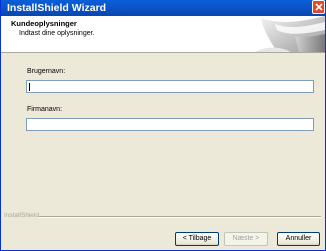 The image size is (326, 251). Describe the element at coordinates (46, 71) in the screenshot. I see `username-label: Brugernavn:` at that location.